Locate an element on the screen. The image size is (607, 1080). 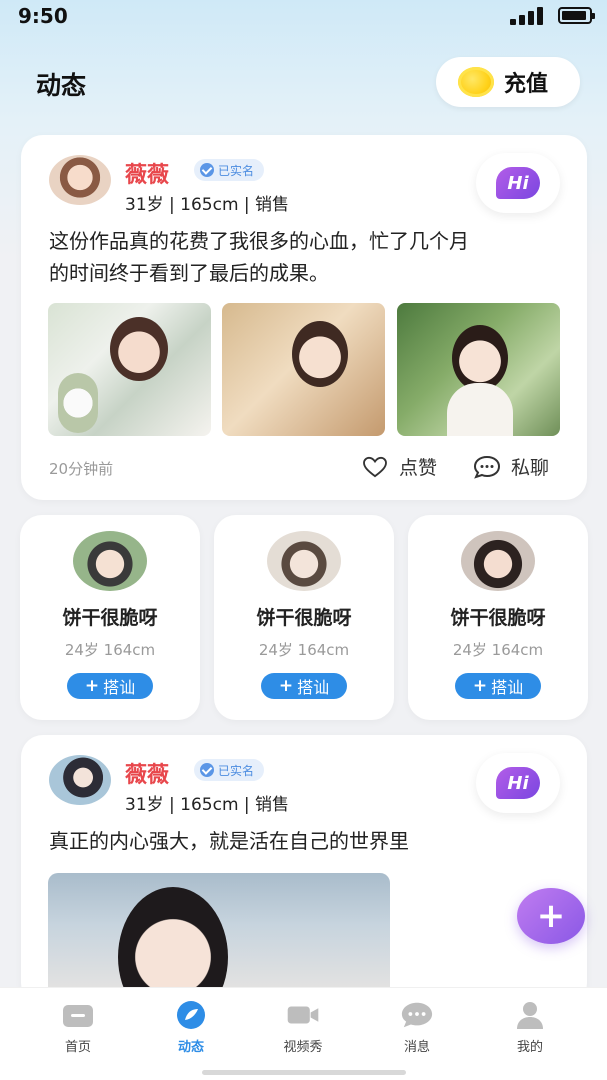
profile-icon is located at coordinates (530, 1015).